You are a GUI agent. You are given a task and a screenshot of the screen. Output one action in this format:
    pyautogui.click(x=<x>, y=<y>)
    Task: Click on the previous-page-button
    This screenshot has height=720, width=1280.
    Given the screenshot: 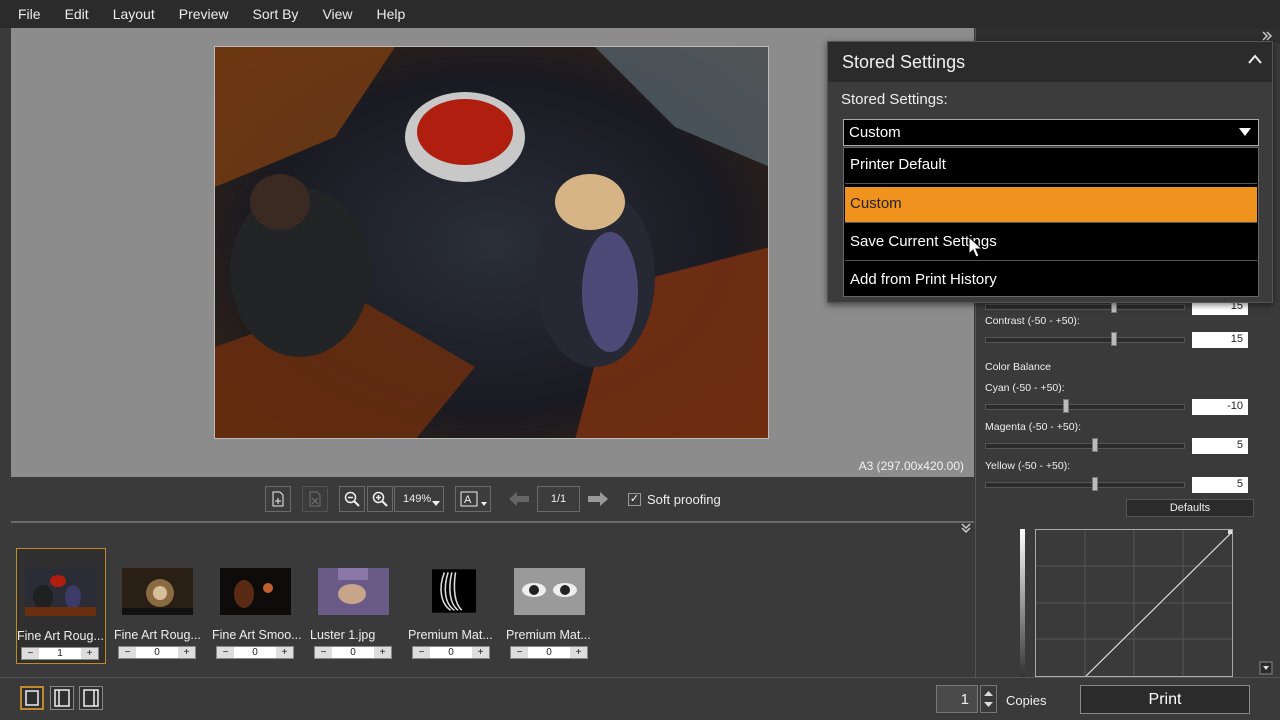 What is the action you would take?
    pyautogui.click(x=519, y=499)
    